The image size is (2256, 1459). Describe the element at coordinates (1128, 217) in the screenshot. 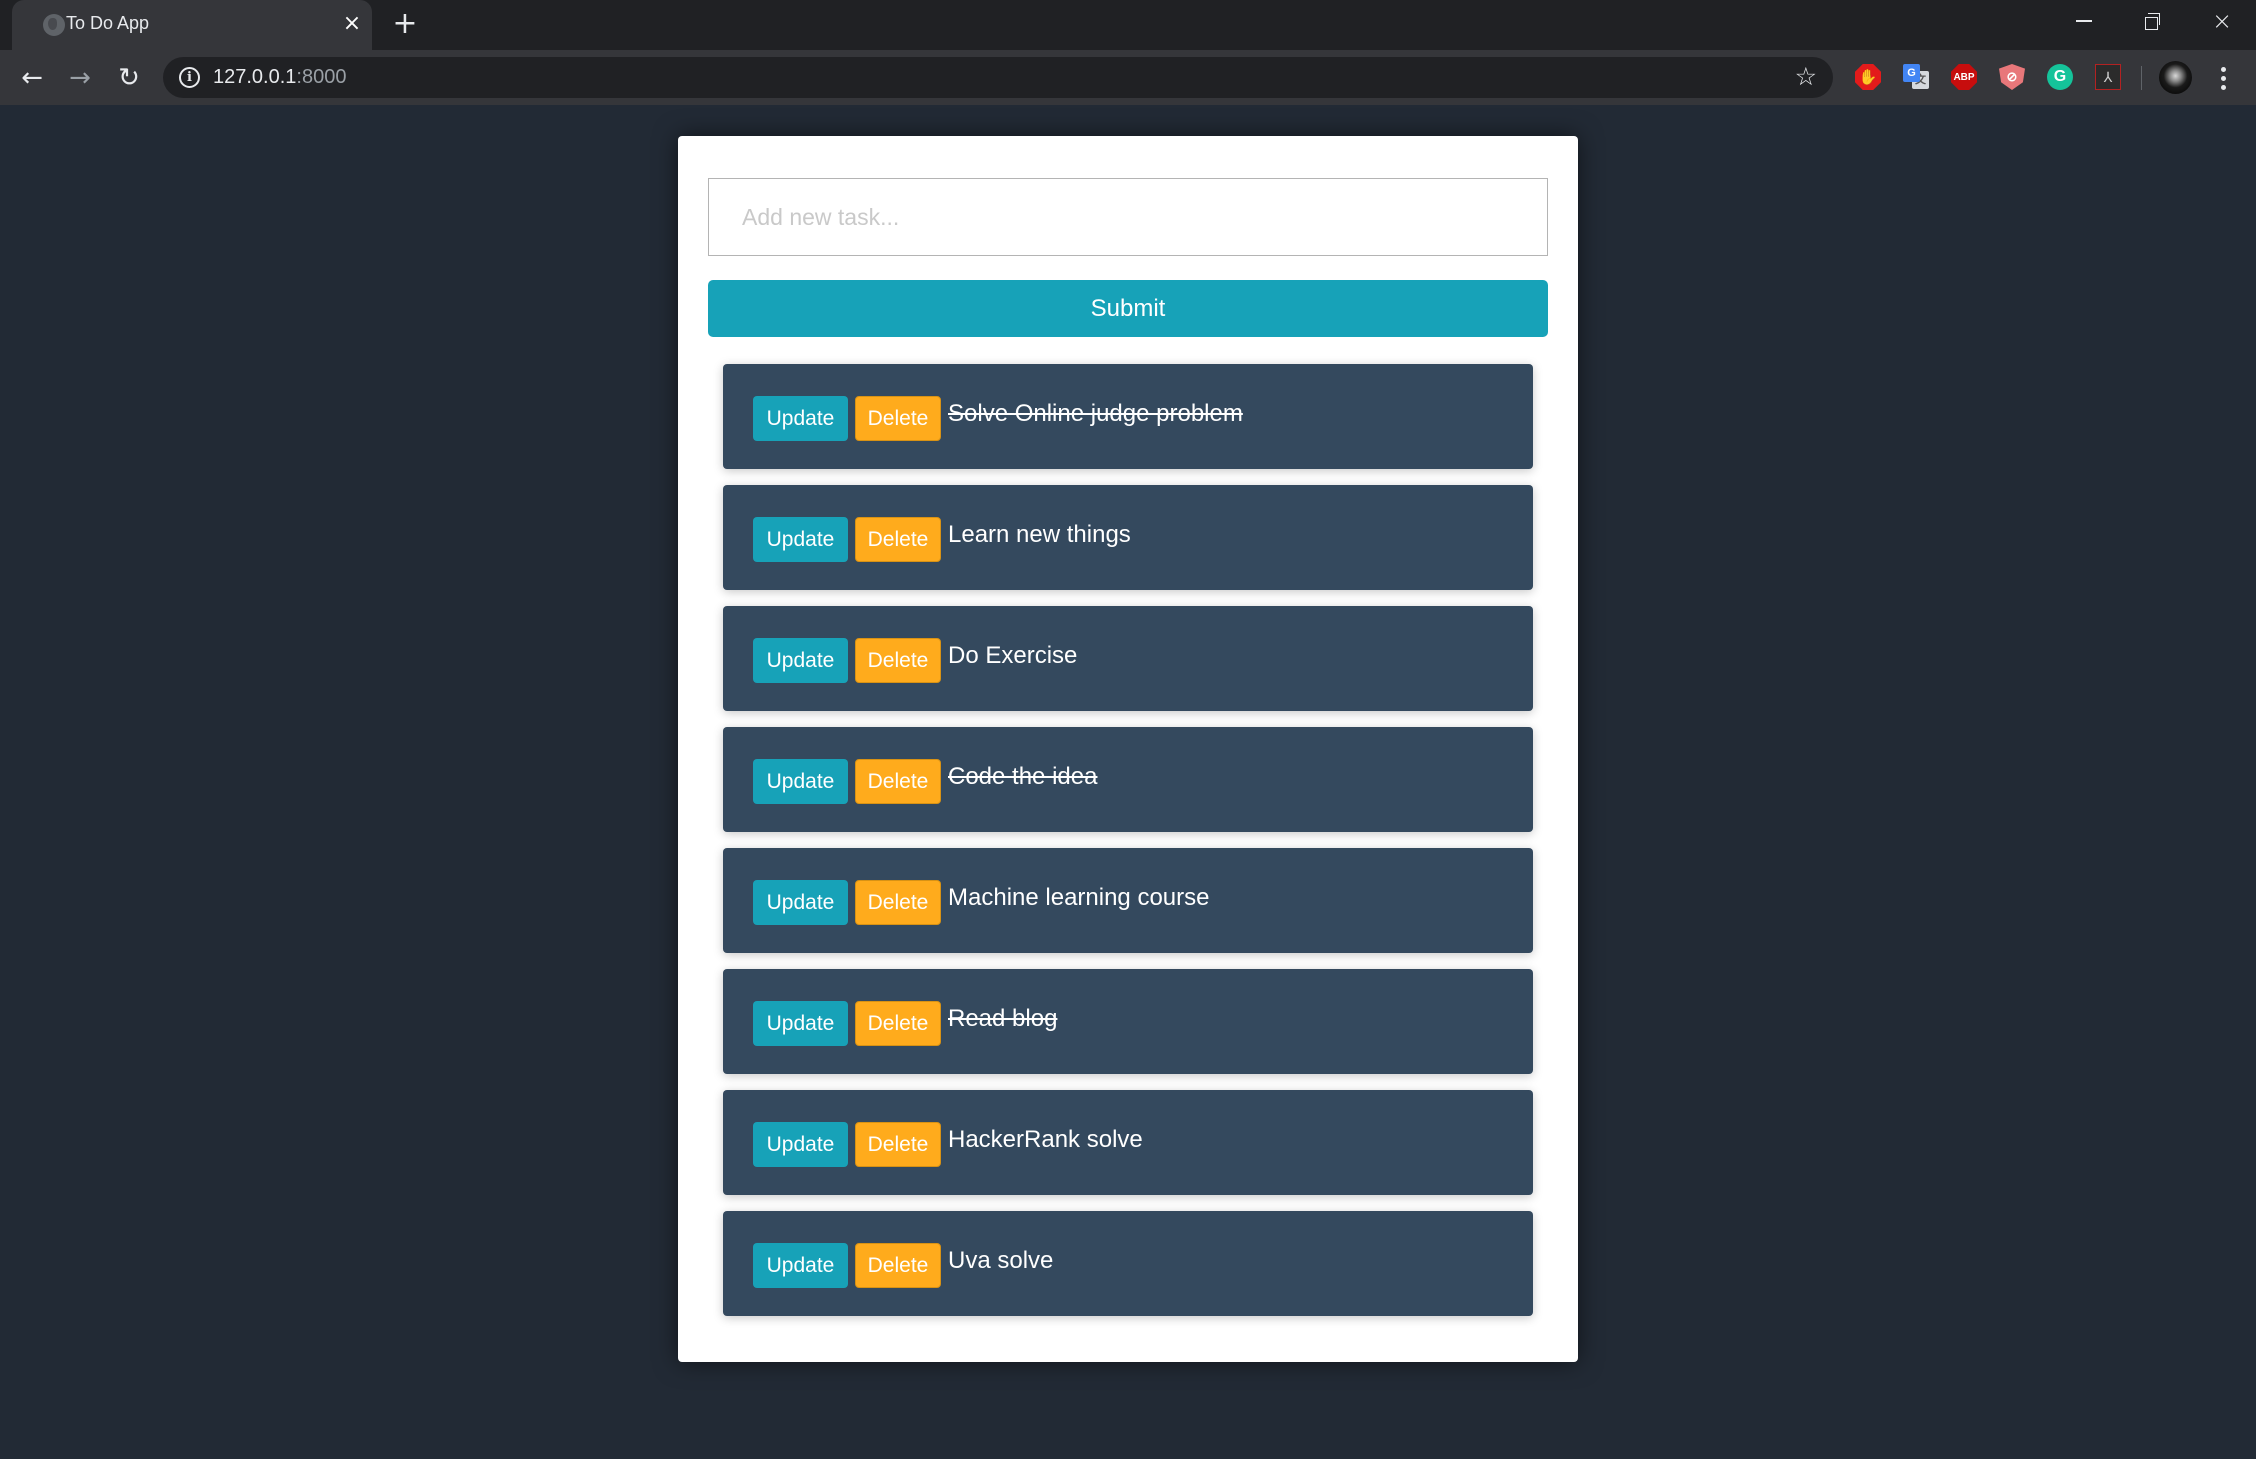

I see `new-task-input` at that location.